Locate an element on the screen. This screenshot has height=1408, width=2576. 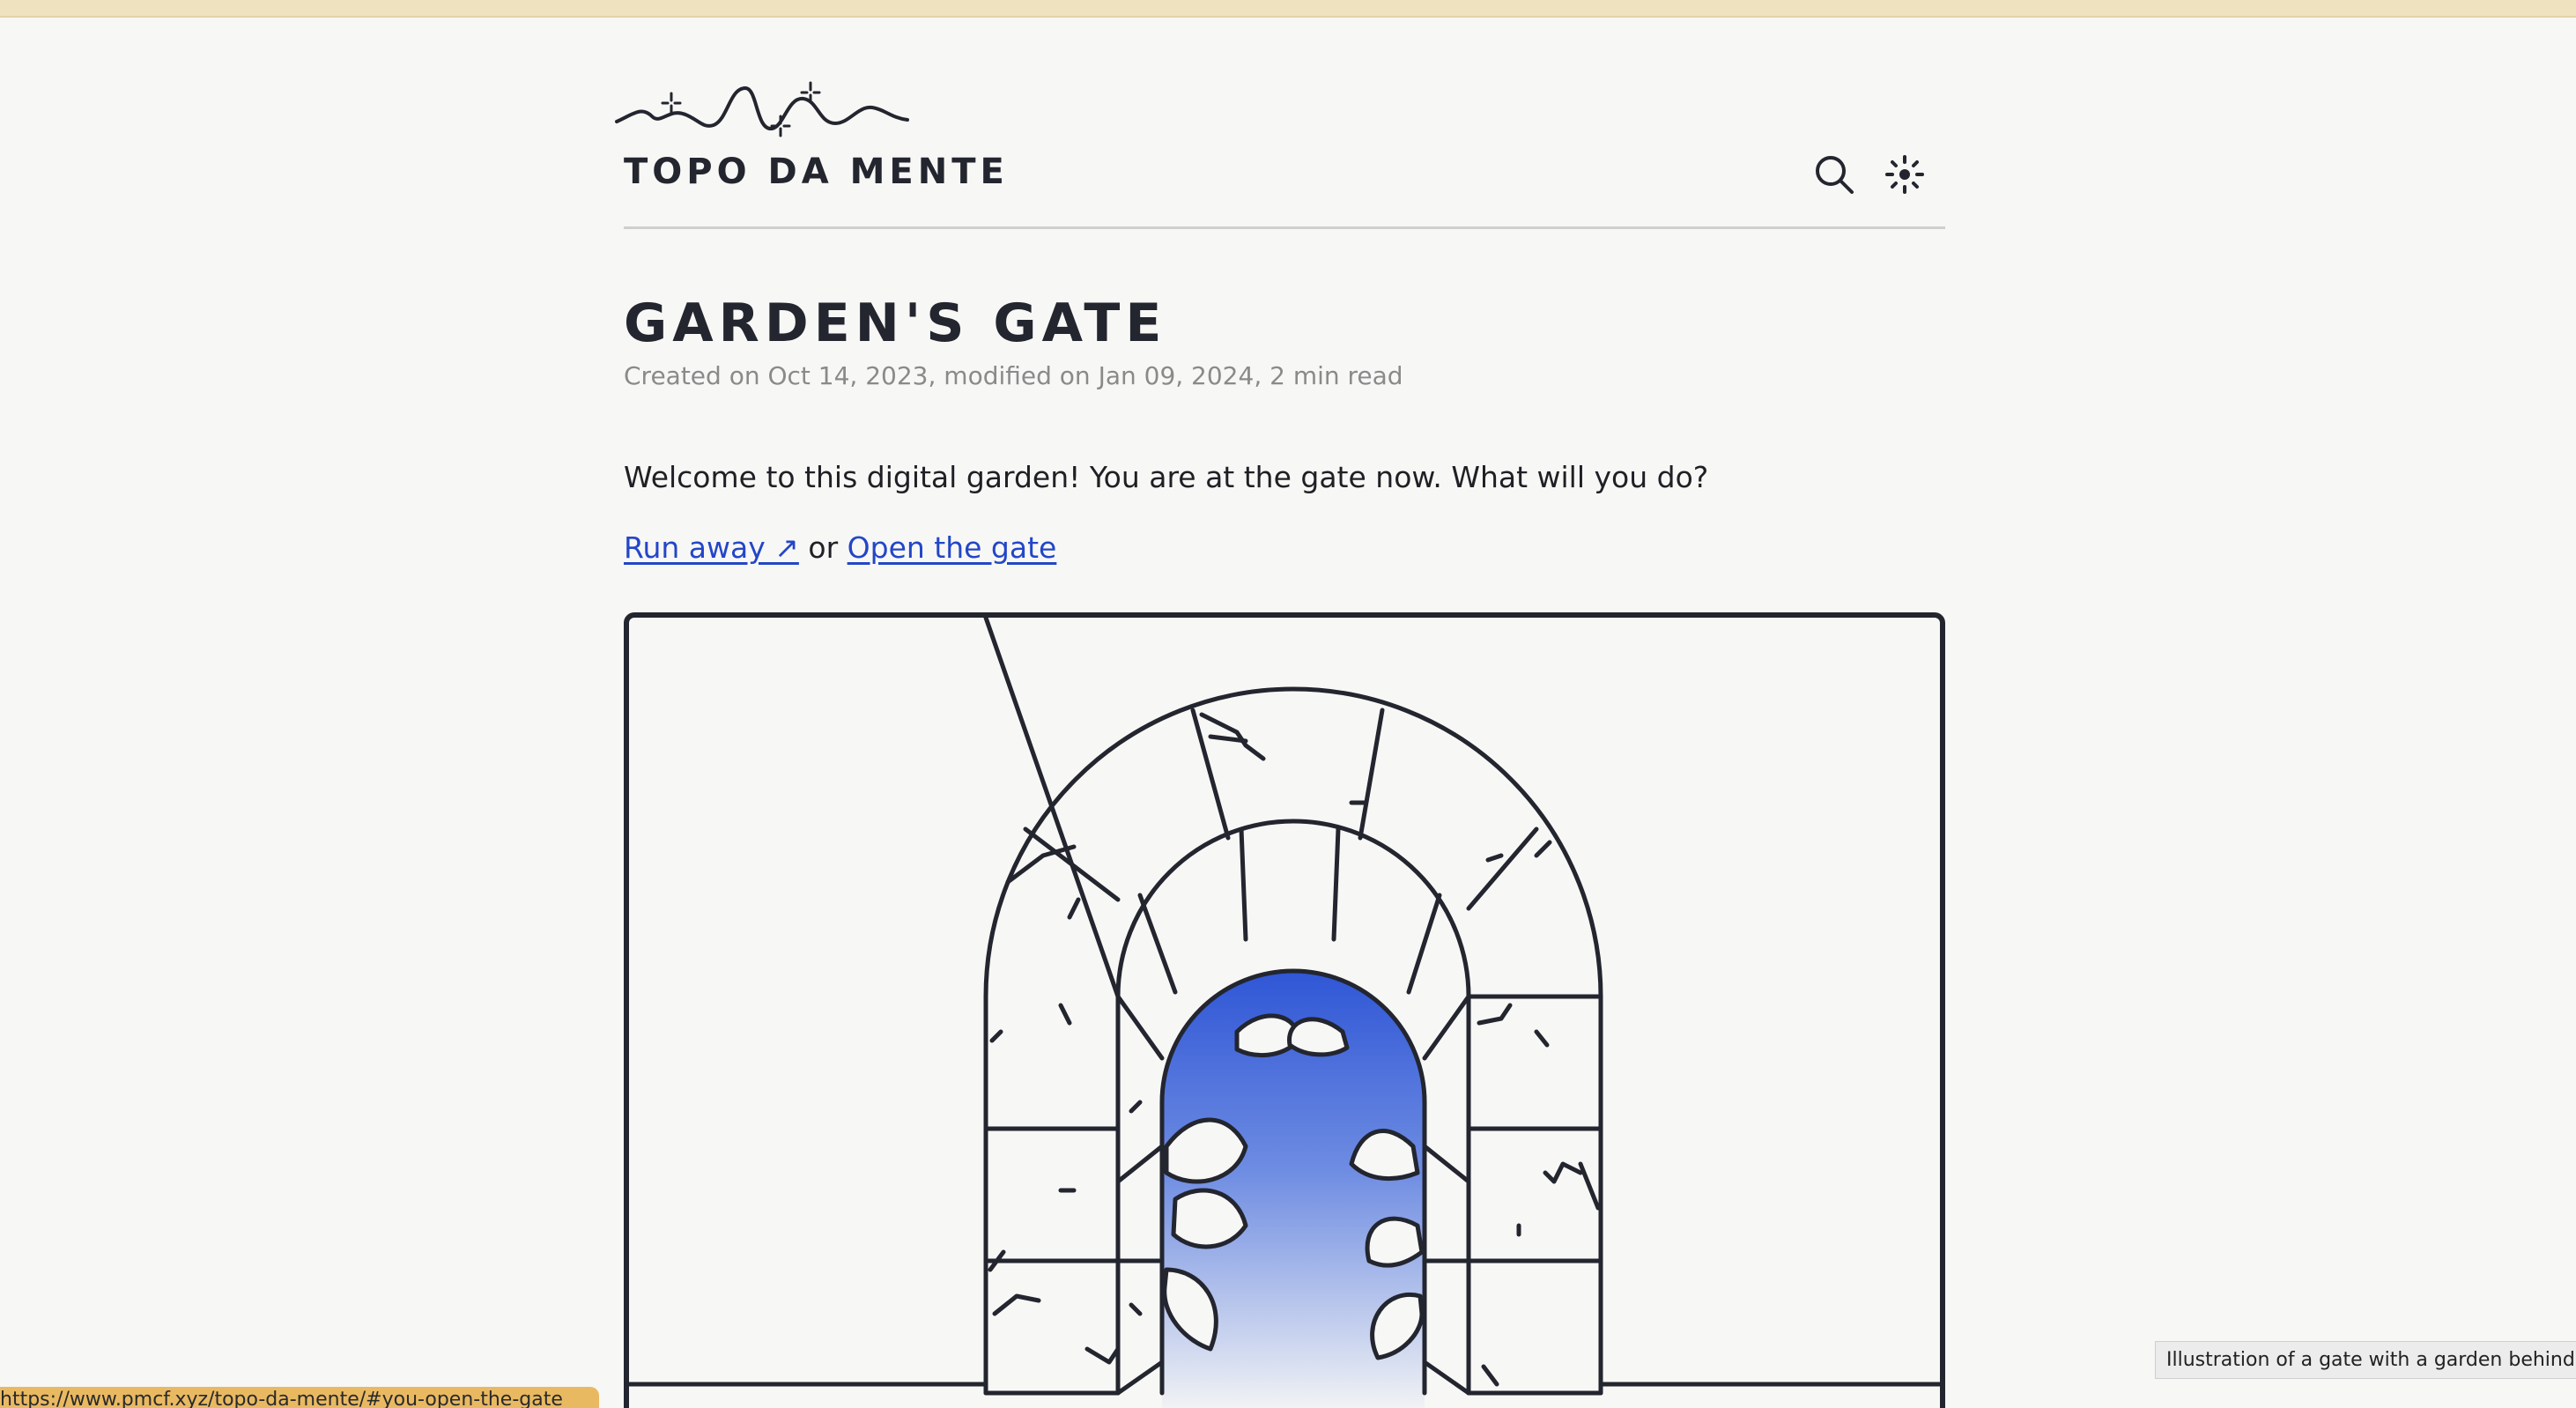
browser-top-bar is located at coordinates (1288, 9).